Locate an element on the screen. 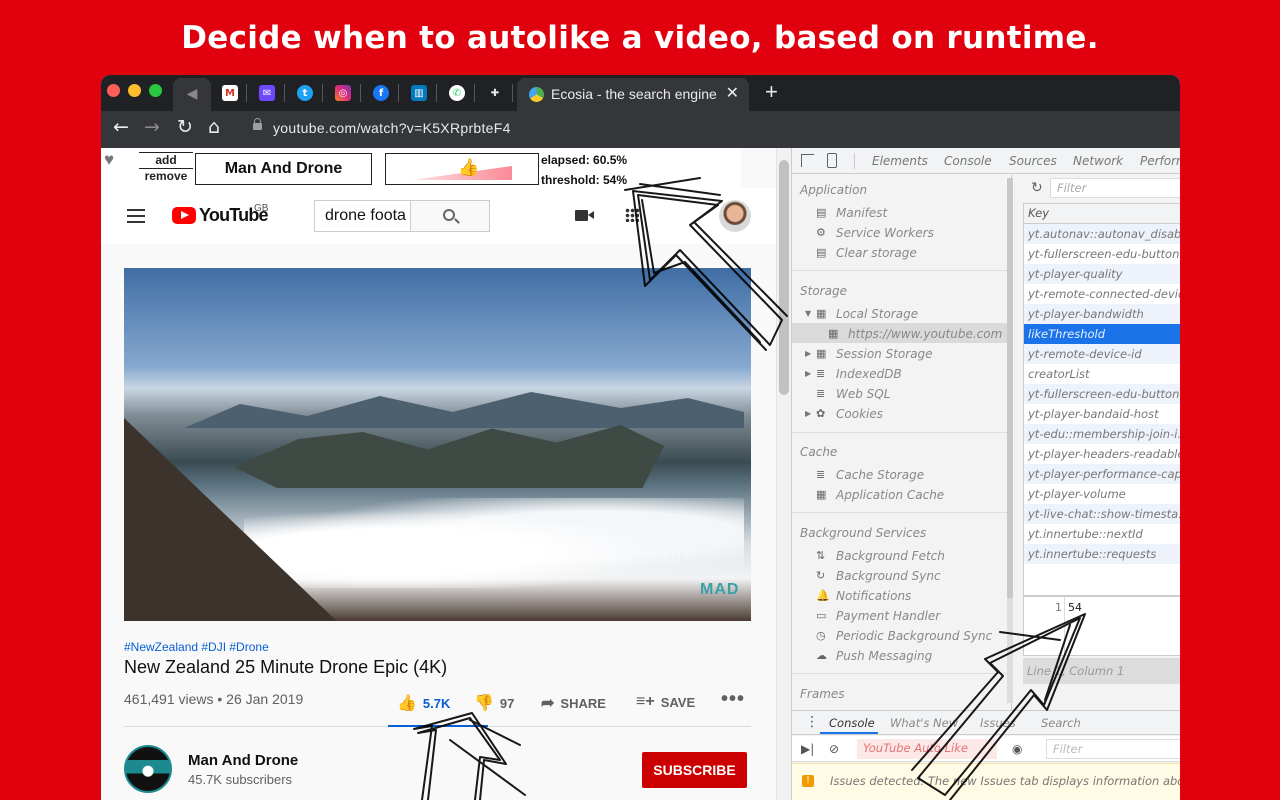 The image size is (1280, 800). share-button: ➦ SHARE is located at coordinates (573, 703).